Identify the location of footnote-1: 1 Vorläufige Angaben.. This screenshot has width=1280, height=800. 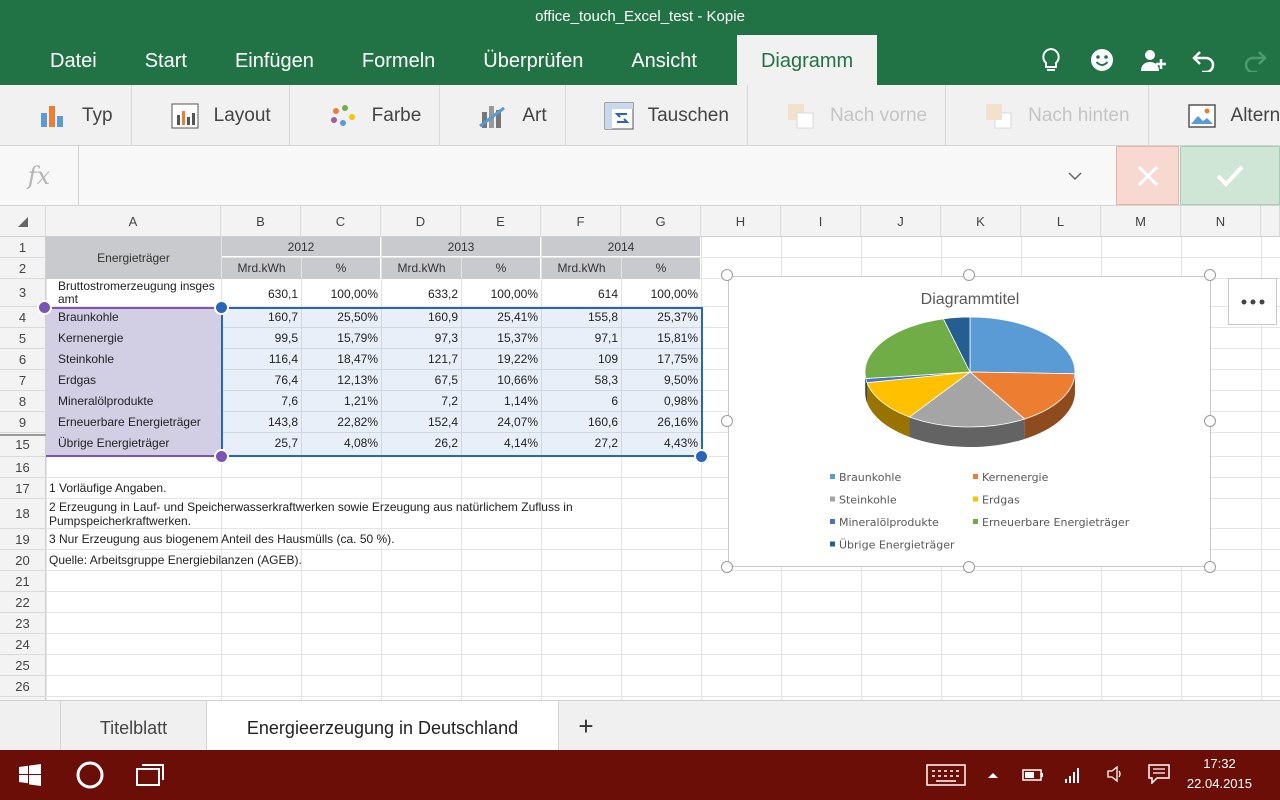
(371, 488).